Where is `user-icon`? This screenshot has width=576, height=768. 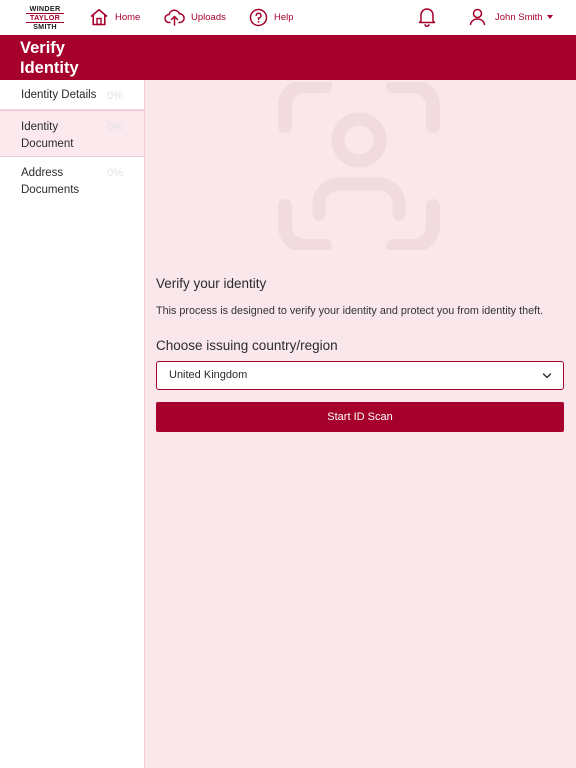 user-icon is located at coordinates (477, 17).